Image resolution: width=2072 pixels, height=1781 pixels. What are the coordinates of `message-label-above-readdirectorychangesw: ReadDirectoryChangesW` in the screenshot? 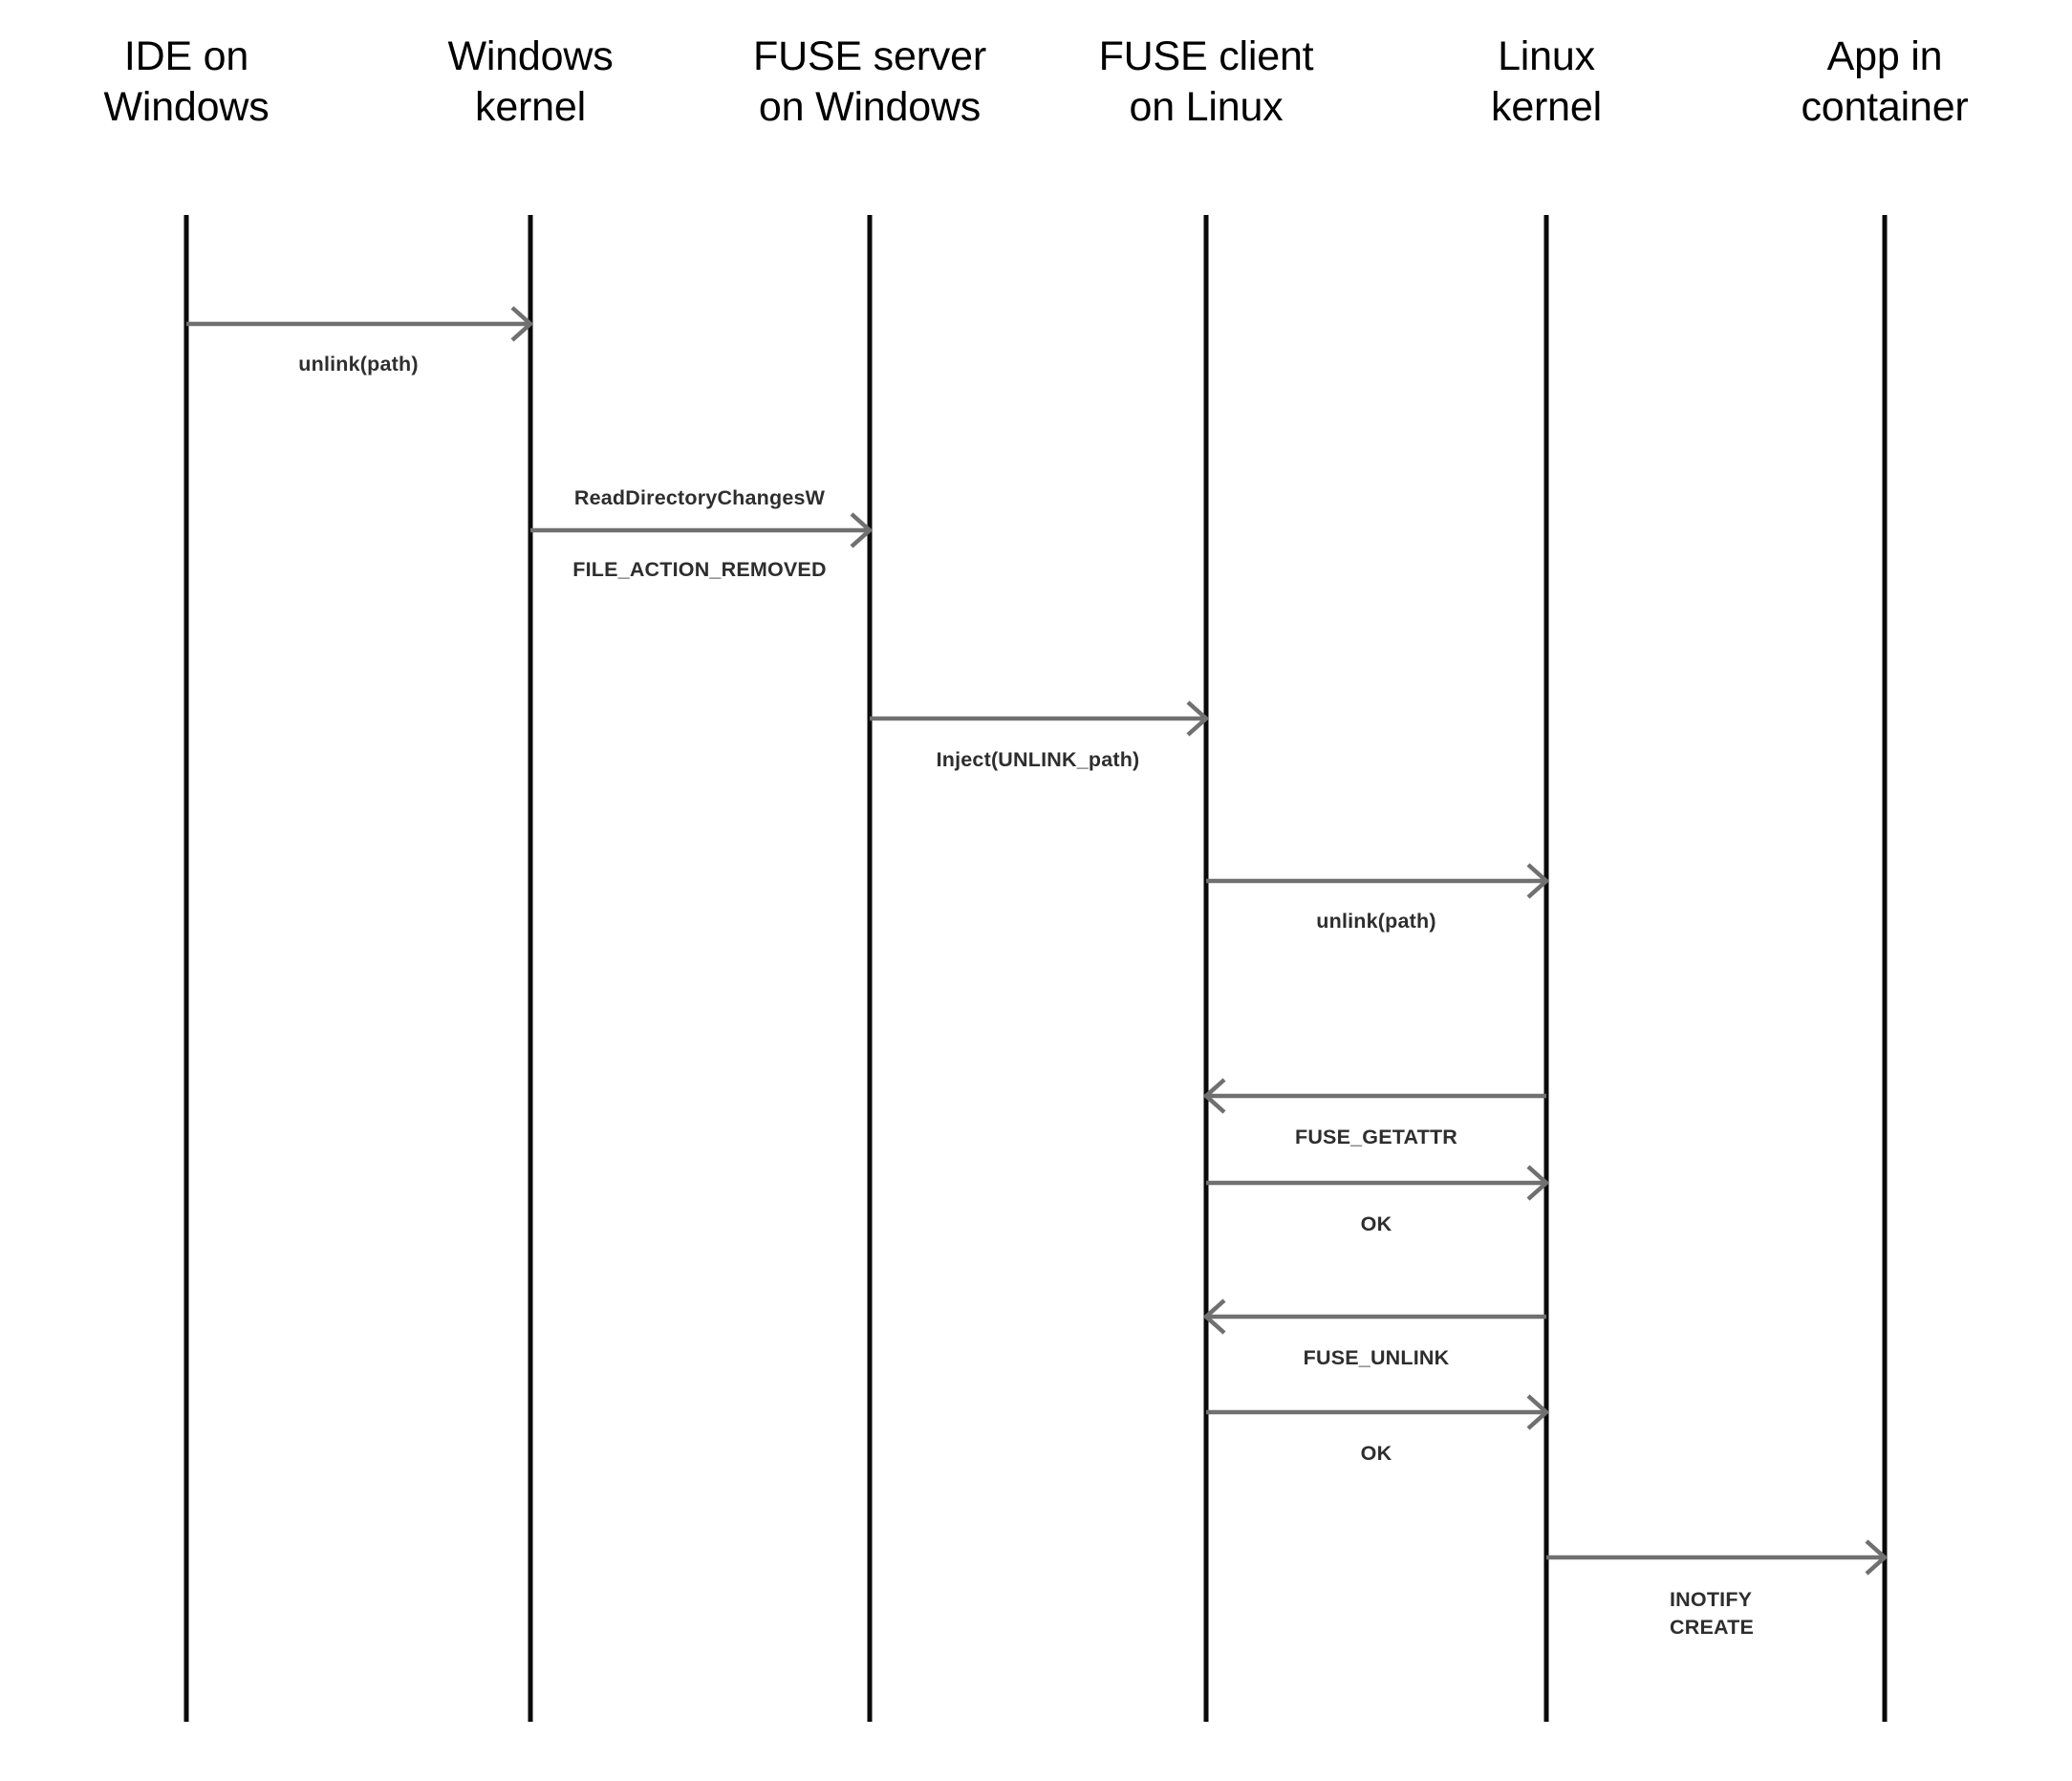 It's located at (699, 498).